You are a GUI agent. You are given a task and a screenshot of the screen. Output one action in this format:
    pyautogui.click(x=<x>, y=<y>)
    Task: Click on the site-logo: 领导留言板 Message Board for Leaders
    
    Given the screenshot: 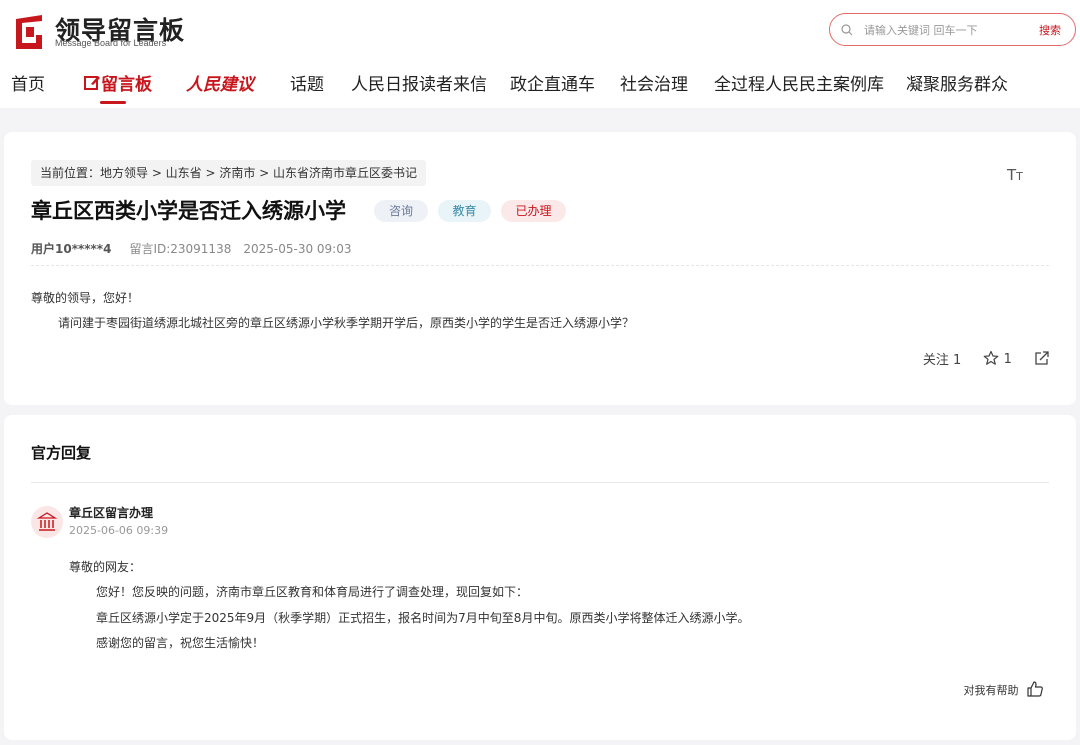 What is the action you would take?
    pyautogui.click(x=99, y=32)
    